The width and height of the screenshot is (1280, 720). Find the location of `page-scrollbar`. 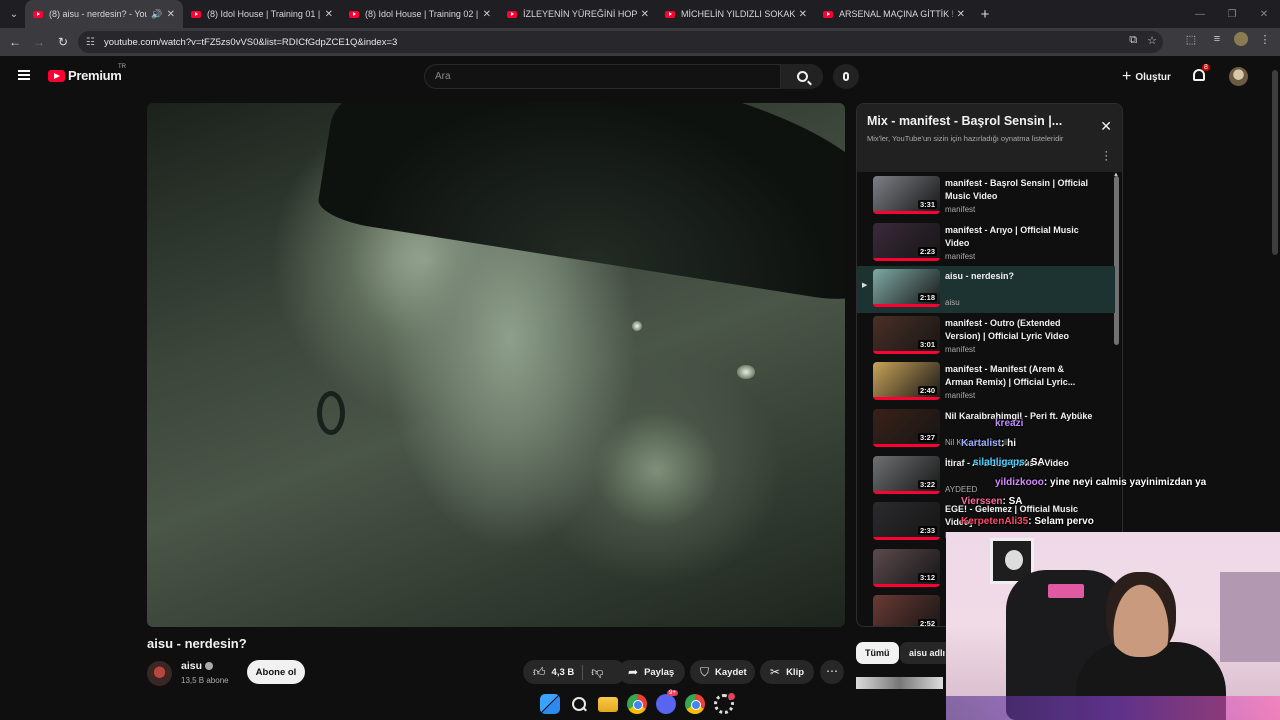

page-scrollbar is located at coordinates (1275, 162).